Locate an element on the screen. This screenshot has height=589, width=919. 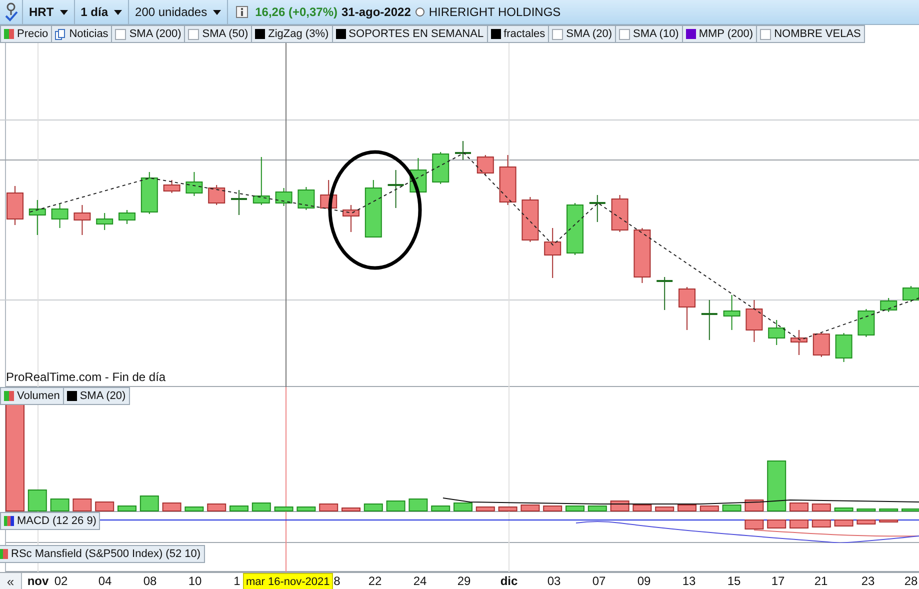
legend-toggle: SMA (50) is located at coordinates (218, 34).